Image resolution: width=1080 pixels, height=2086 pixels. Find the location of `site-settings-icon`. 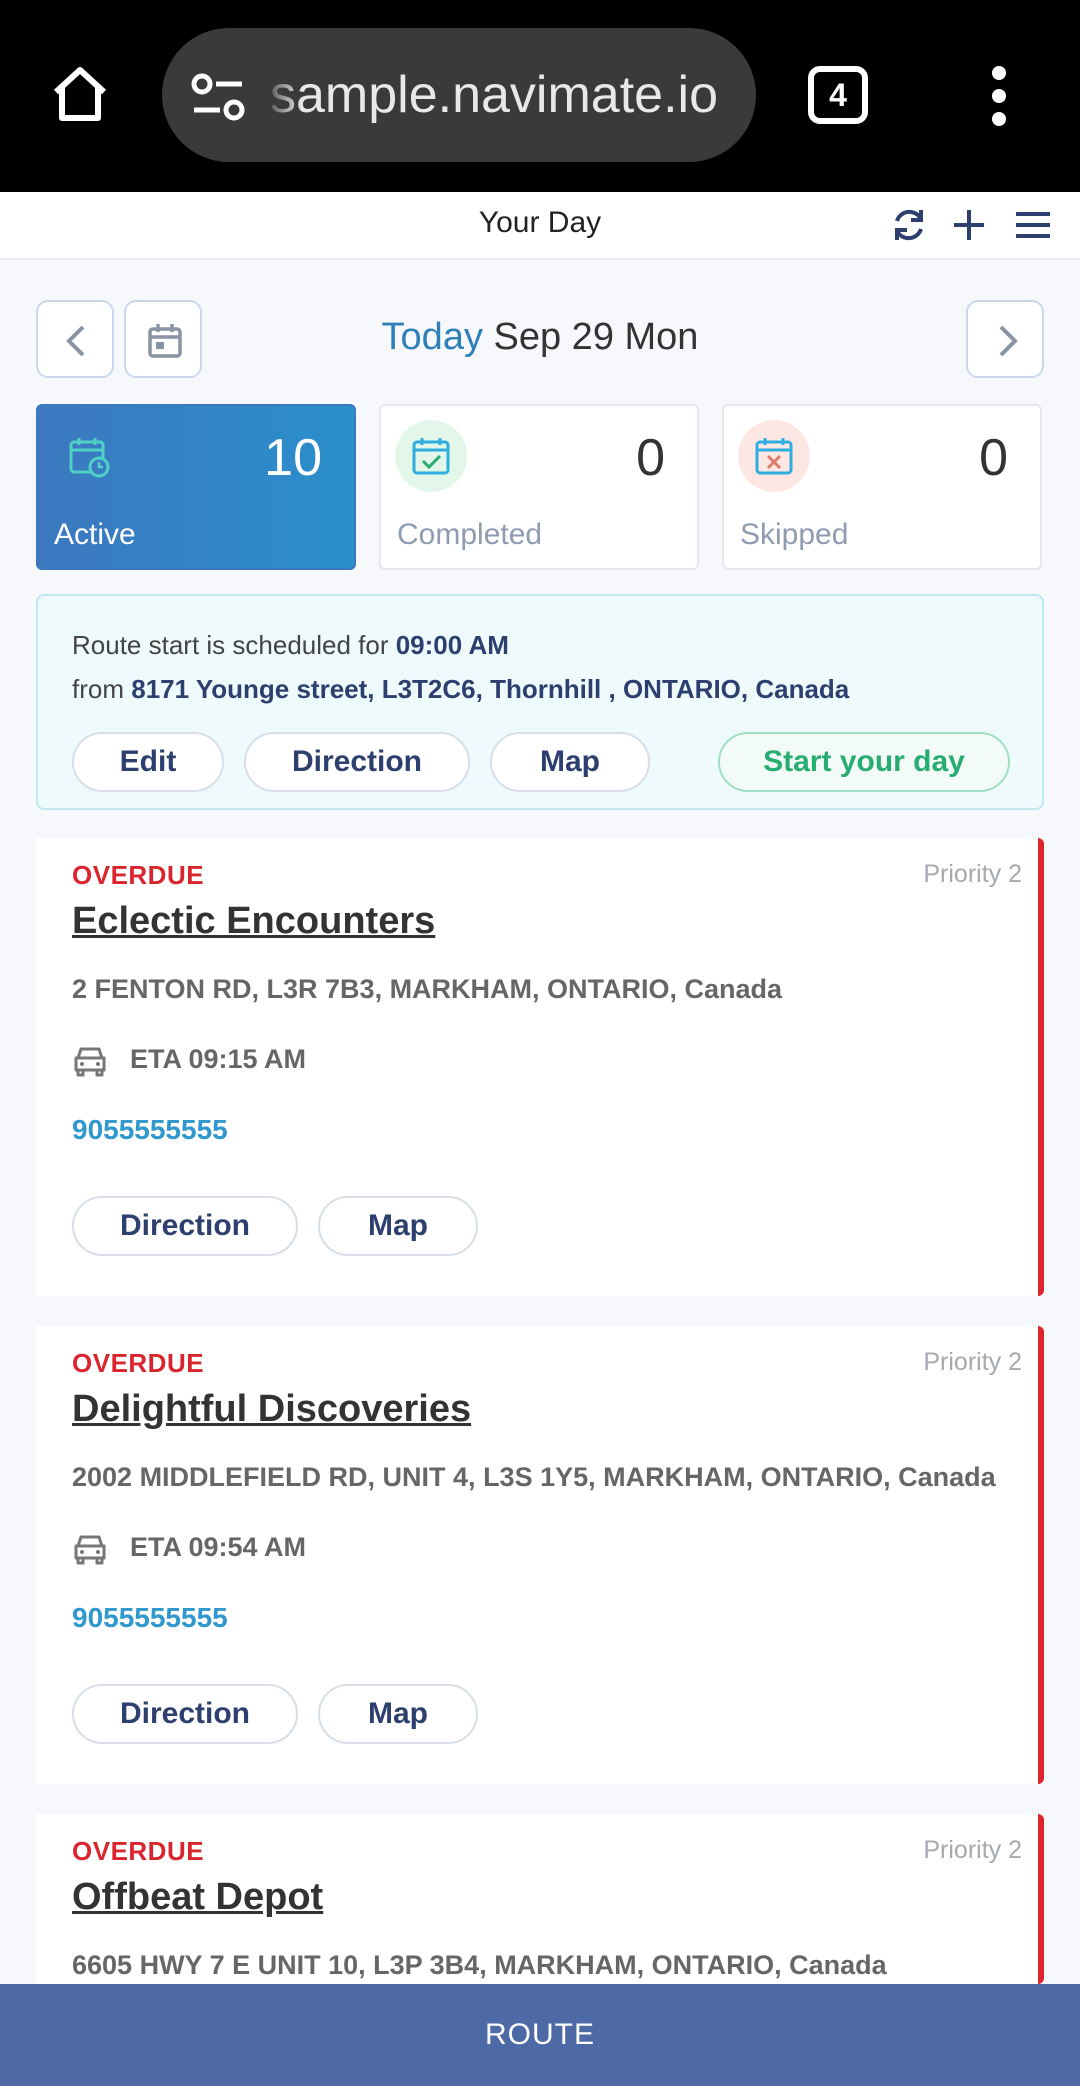

site-settings-icon is located at coordinates (218, 97).